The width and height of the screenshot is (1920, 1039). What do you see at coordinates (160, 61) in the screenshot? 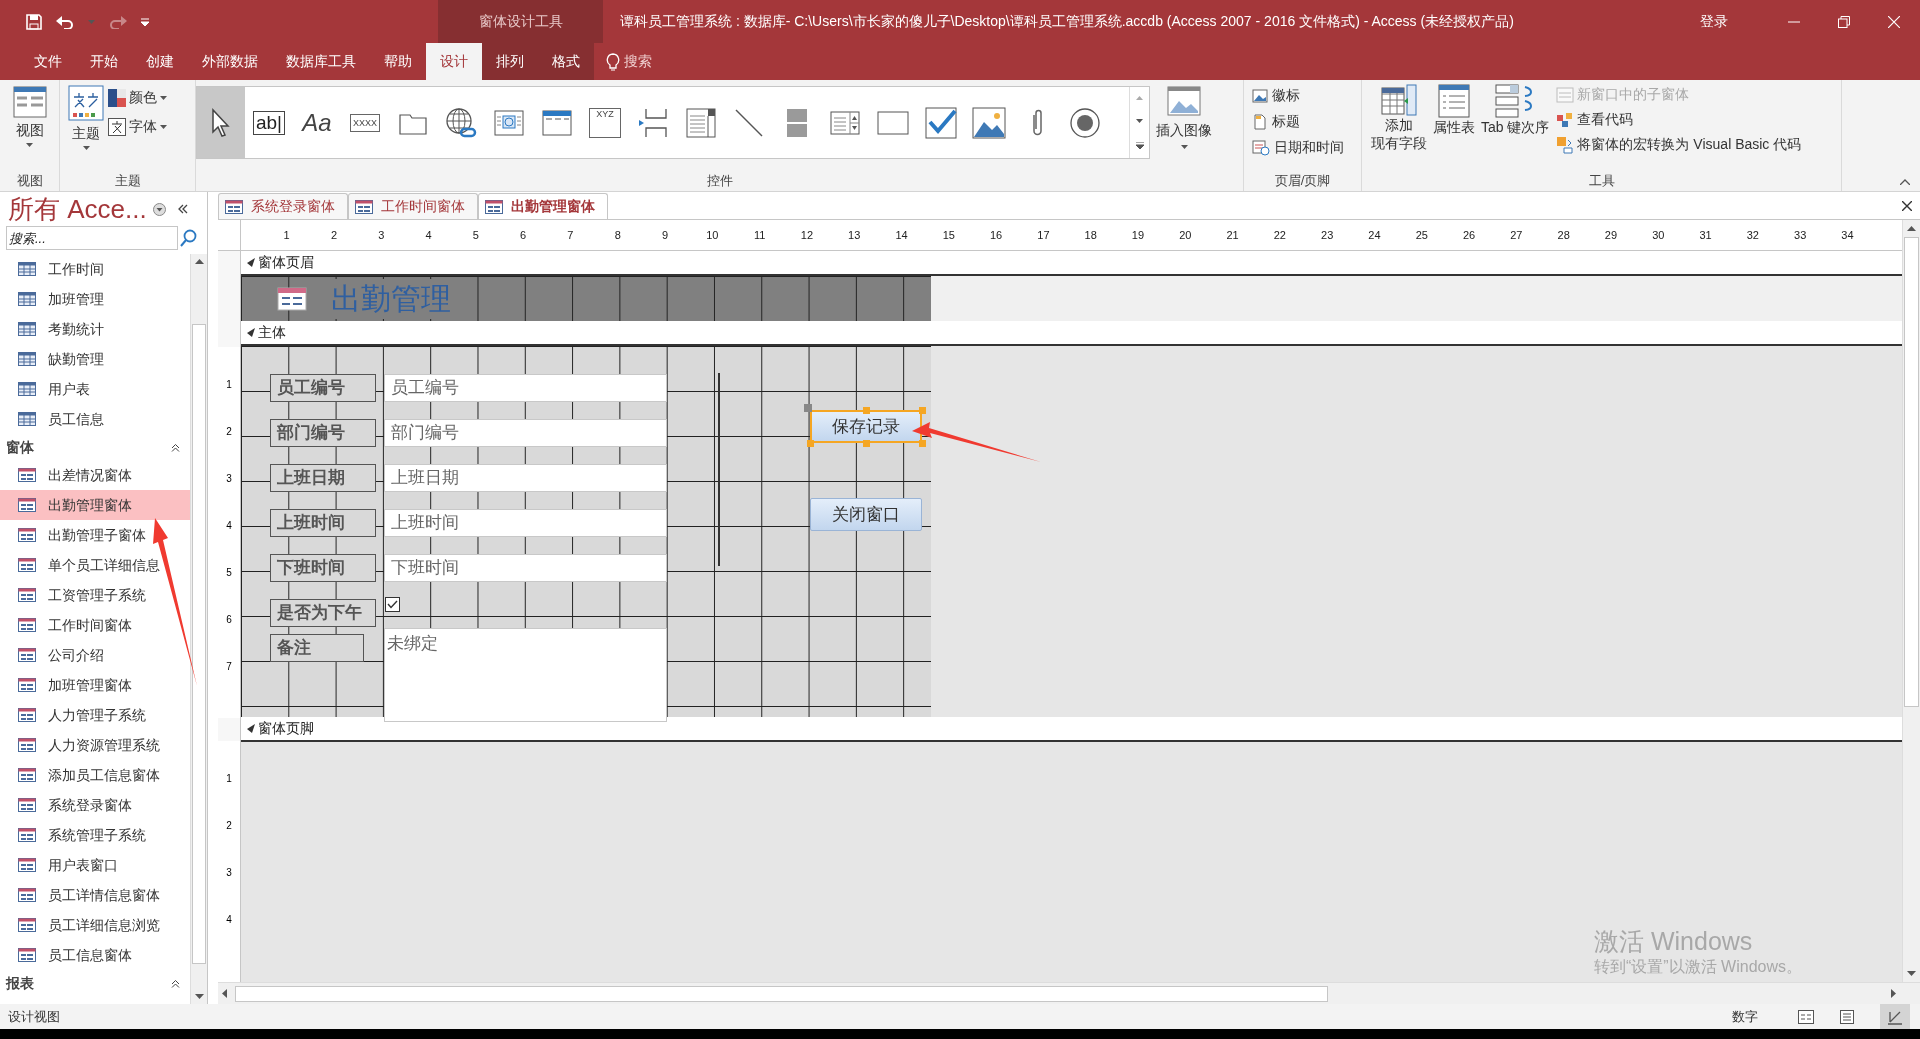
I see `ribbon-tab: 创建` at bounding box center [160, 61].